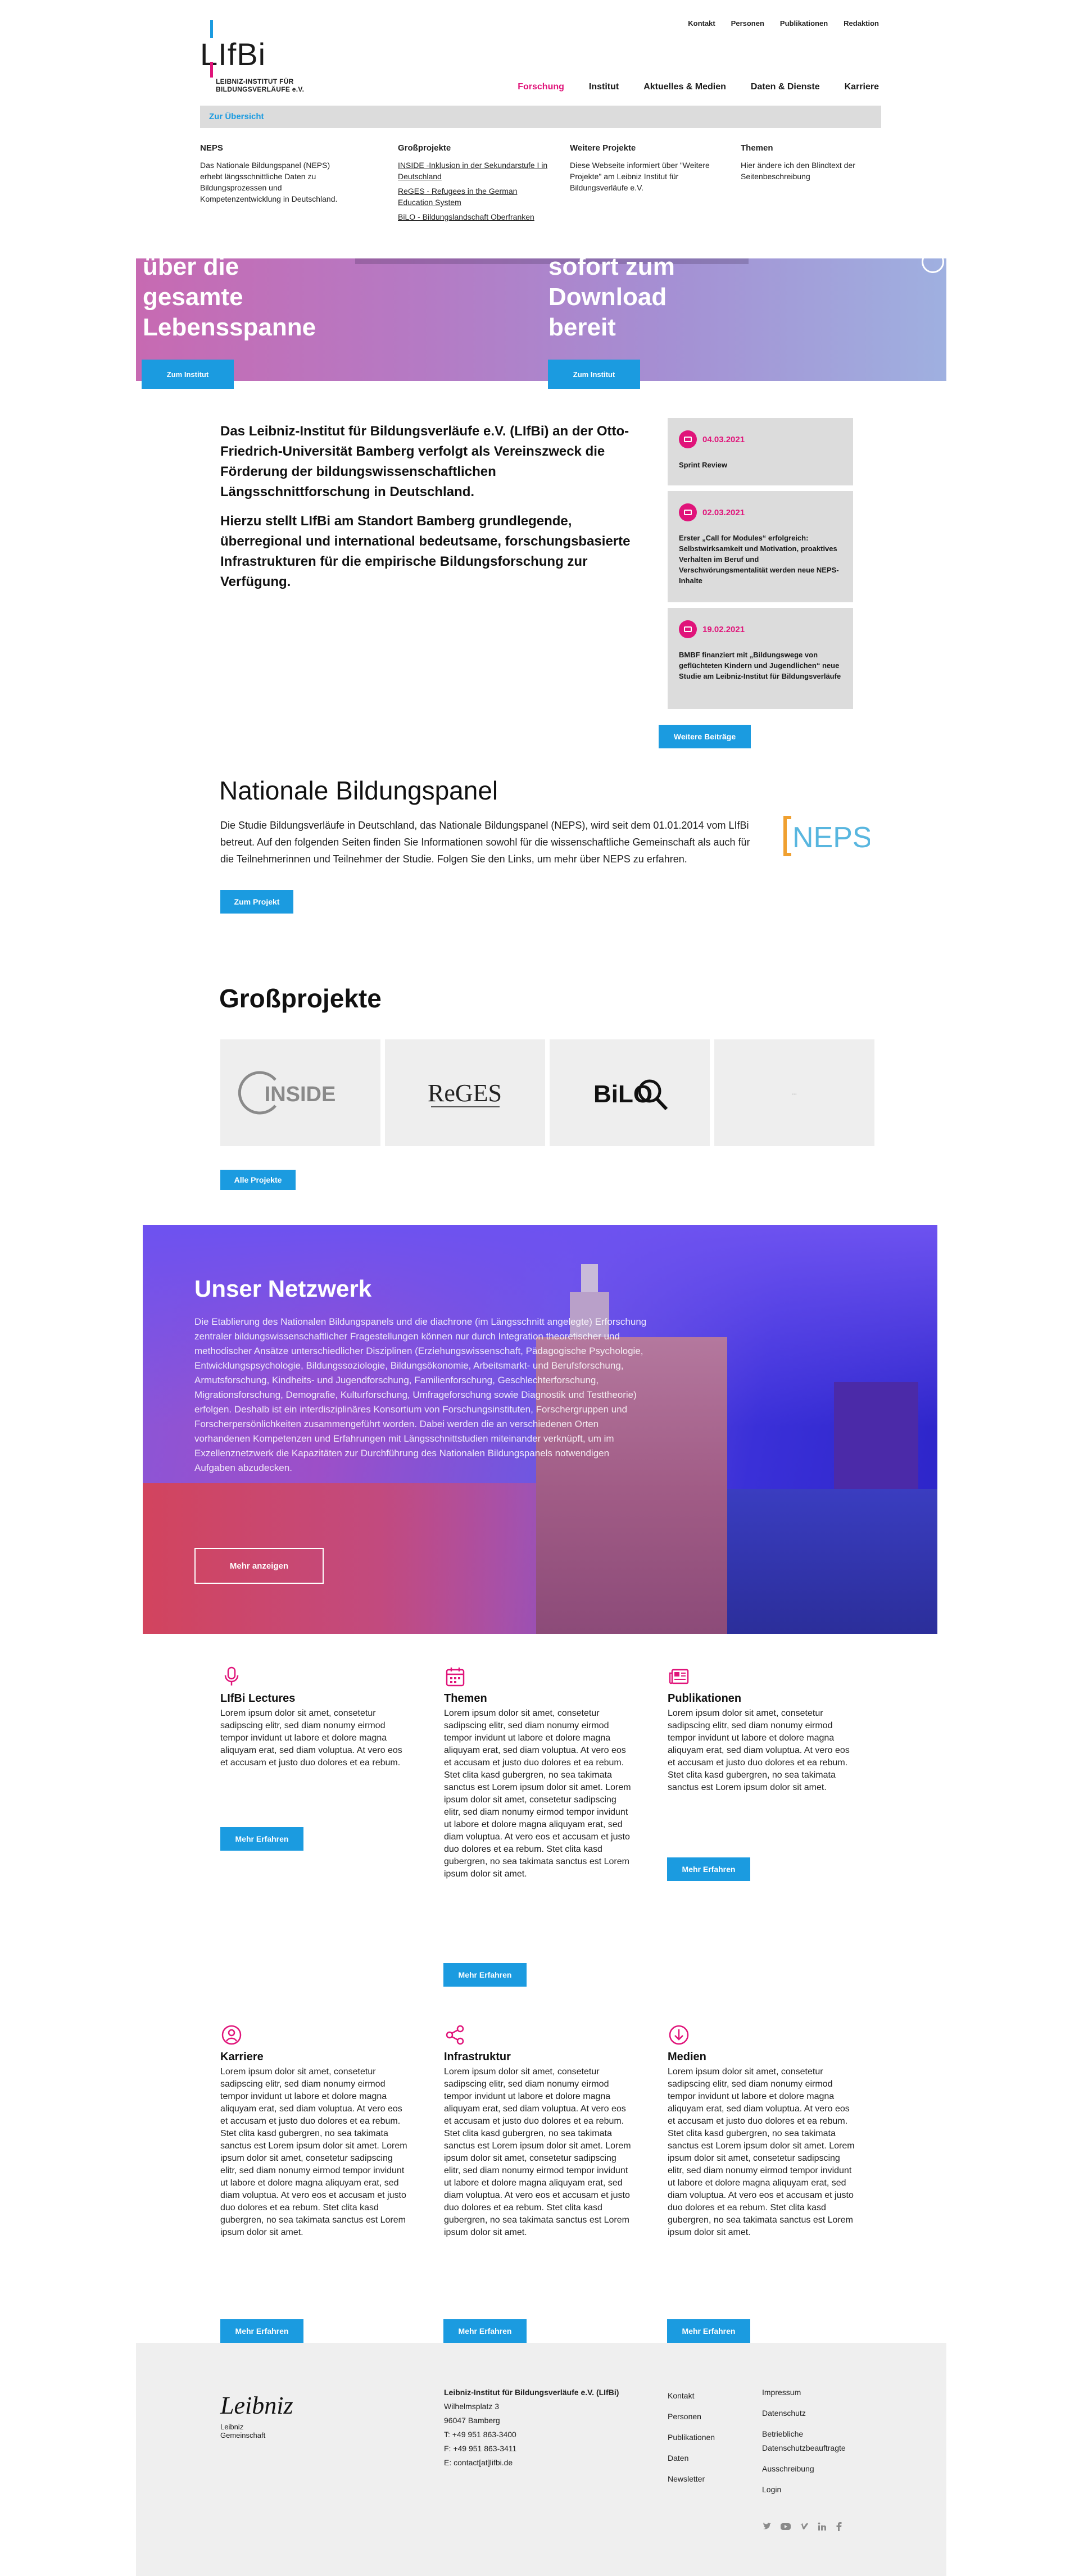 The width and height of the screenshot is (1079, 2576). I want to click on footer-link-impressum: Impressum, so click(818, 2393).